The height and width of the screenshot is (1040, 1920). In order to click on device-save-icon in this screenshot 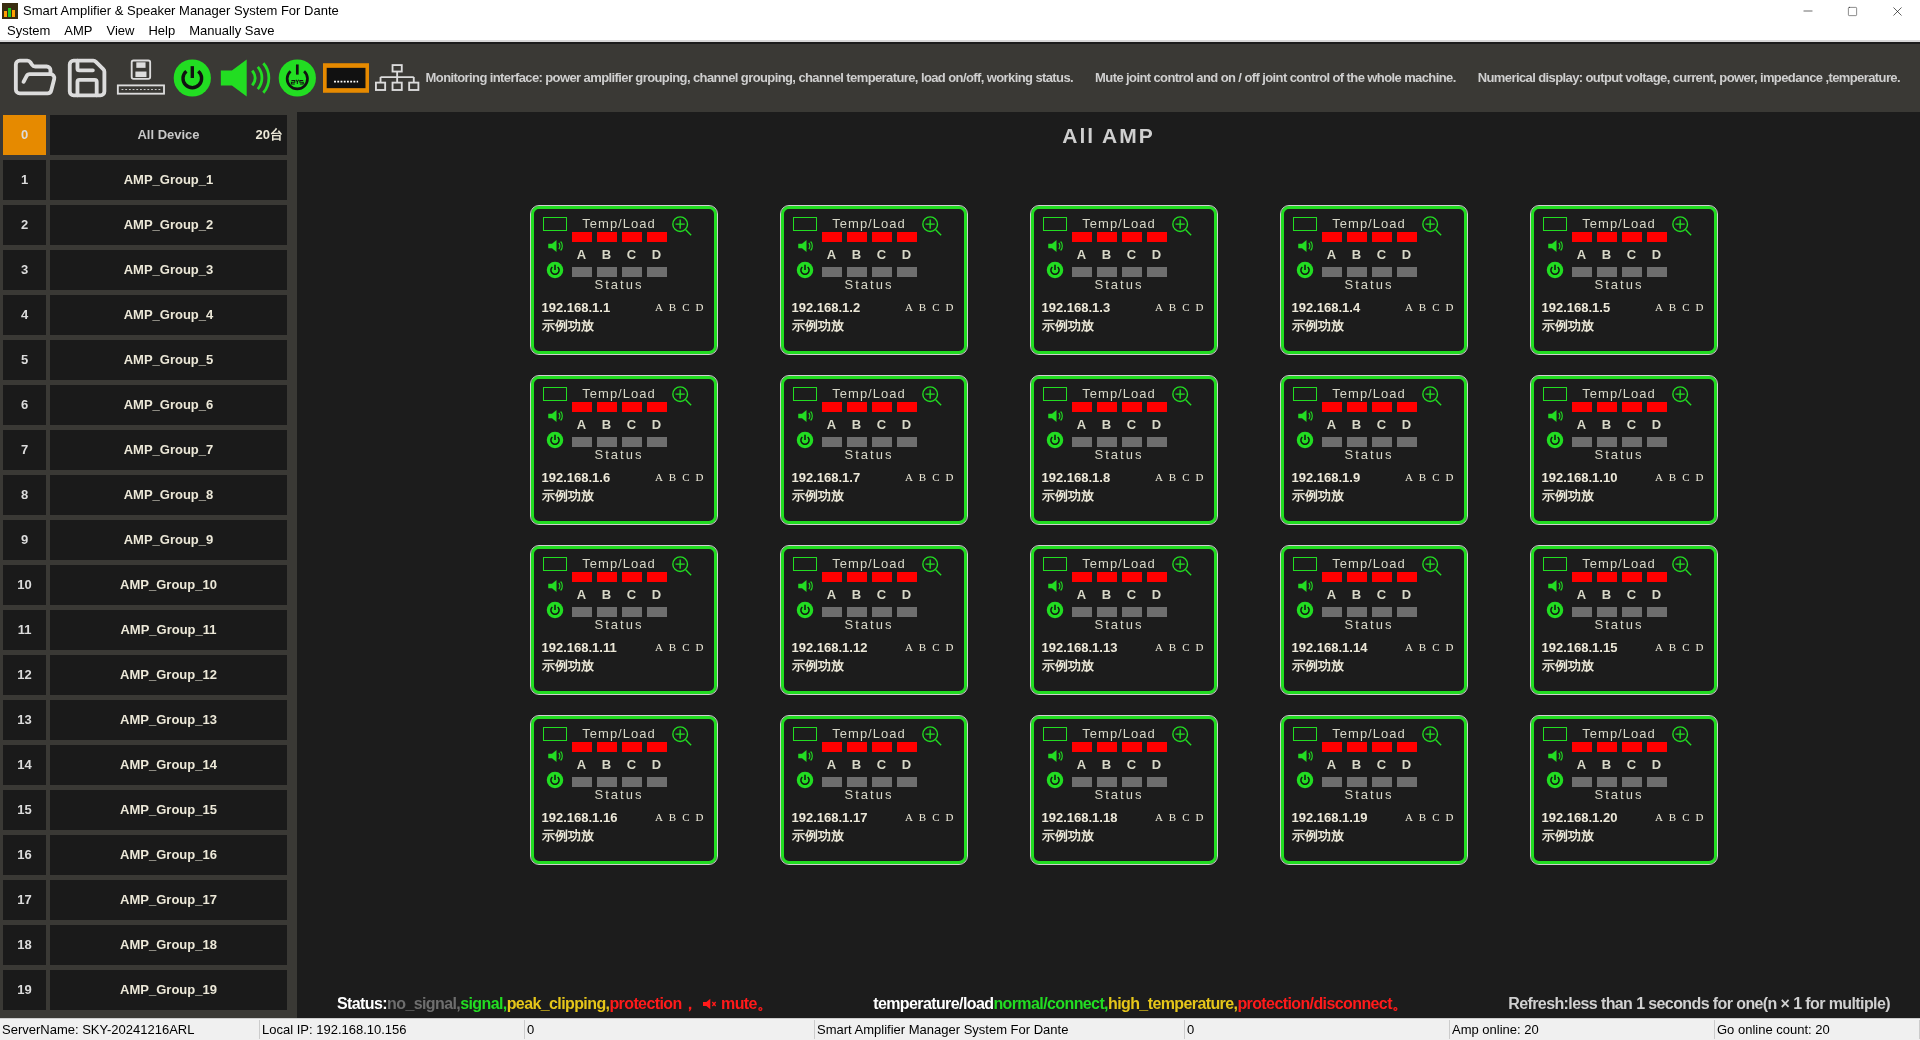, I will do `click(141, 78)`.